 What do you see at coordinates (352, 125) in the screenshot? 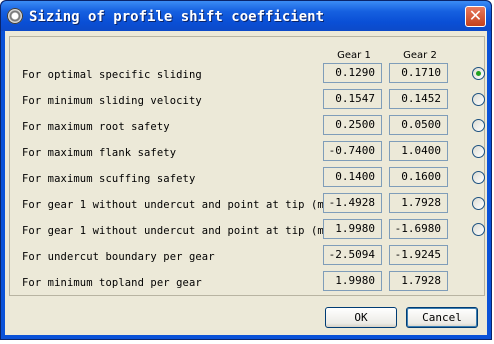
I see `gear1-value: 0.2500` at bounding box center [352, 125].